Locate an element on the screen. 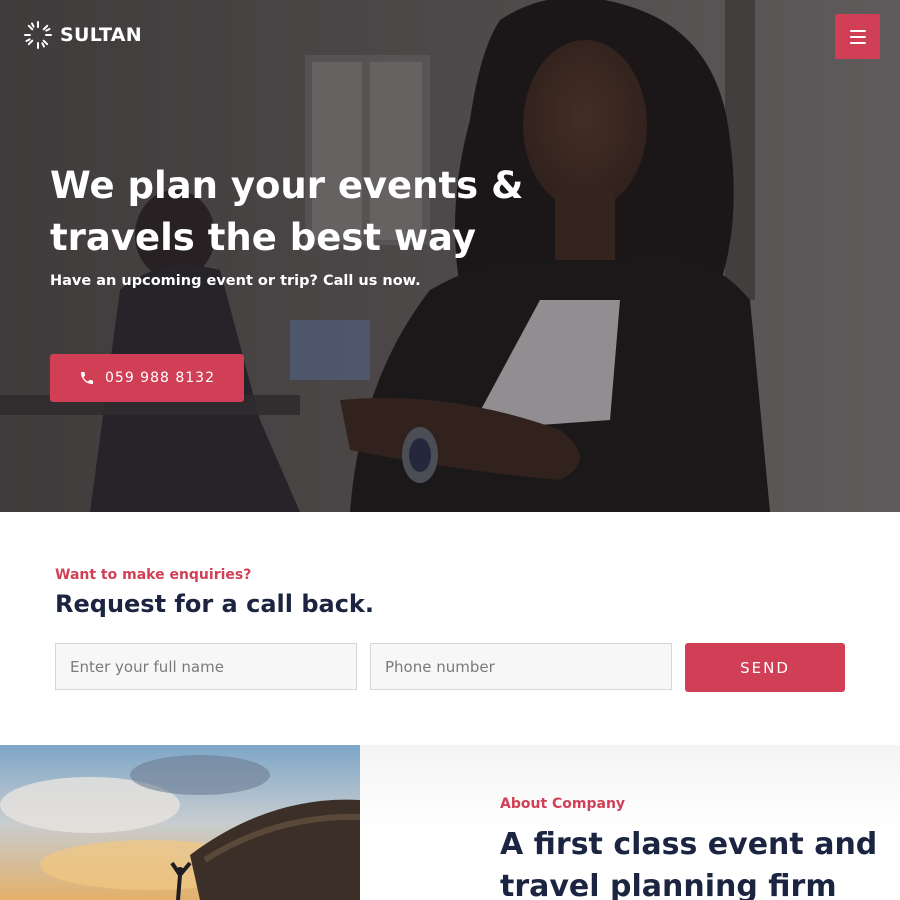  menu-button is located at coordinates (857, 36).